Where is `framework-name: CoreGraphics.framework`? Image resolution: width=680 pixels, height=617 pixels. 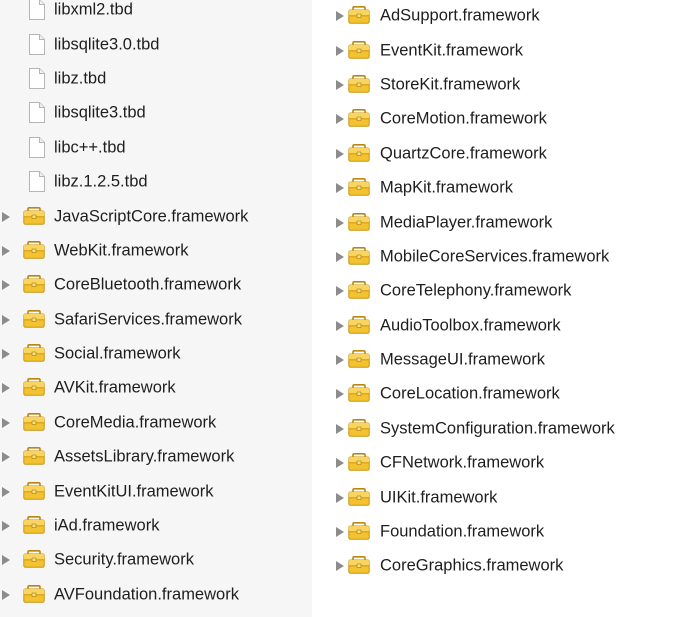 framework-name: CoreGraphics.framework is located at coordinates (472, 565).